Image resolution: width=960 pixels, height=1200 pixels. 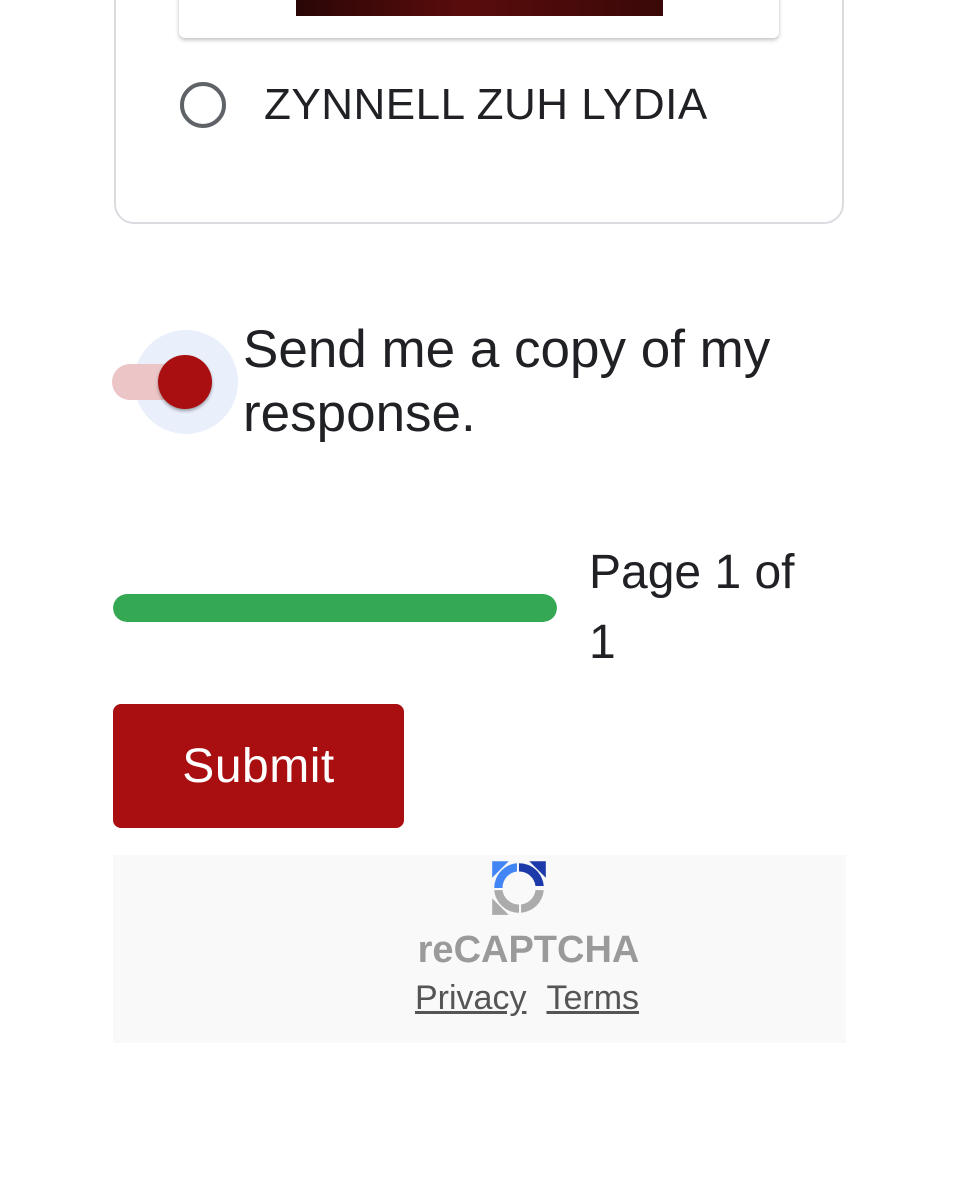 I want to click on send-copy-label: Send me a copy of my response., so click(x=507, y=381).